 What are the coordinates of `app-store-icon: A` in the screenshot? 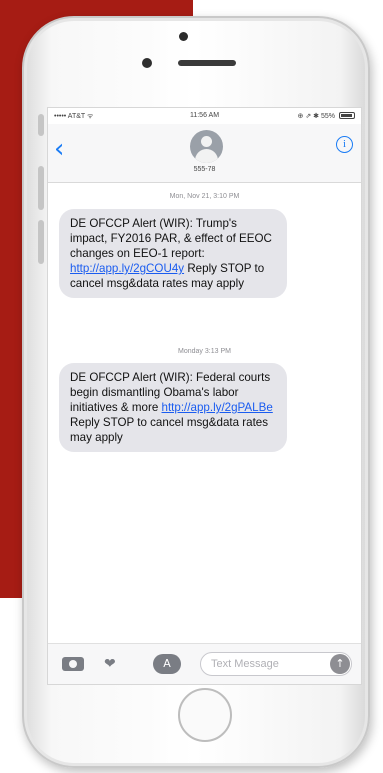 It's located at (167, 664).